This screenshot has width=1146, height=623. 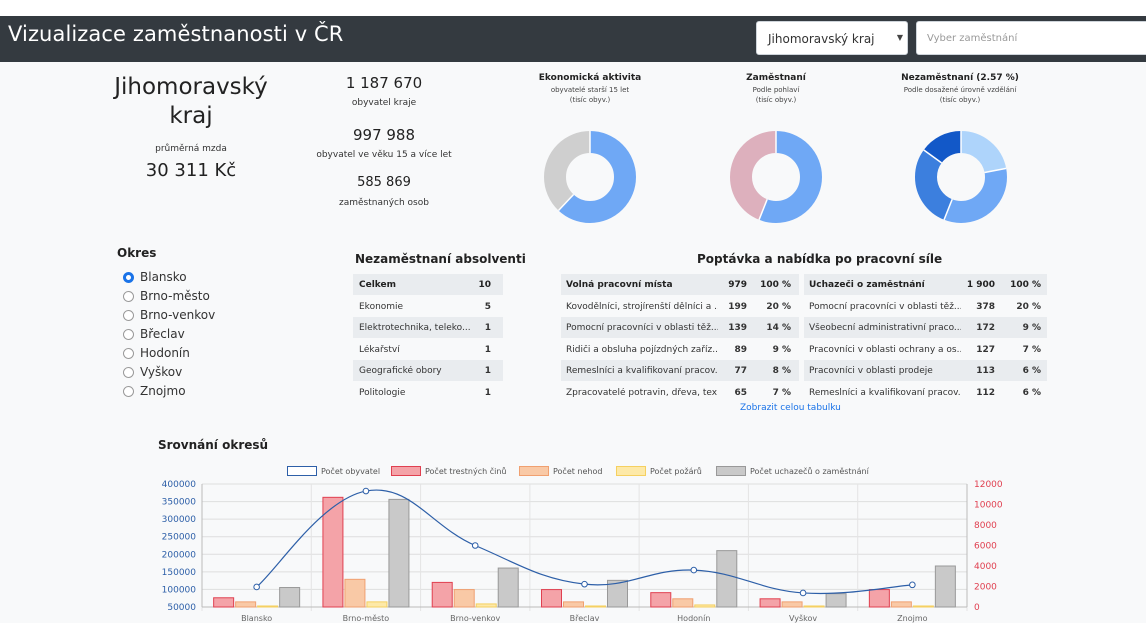 What do you see at coordinates (590, 177) in the screenshot?
I see `economic-activity-donut` at bounding box center [590, 177].